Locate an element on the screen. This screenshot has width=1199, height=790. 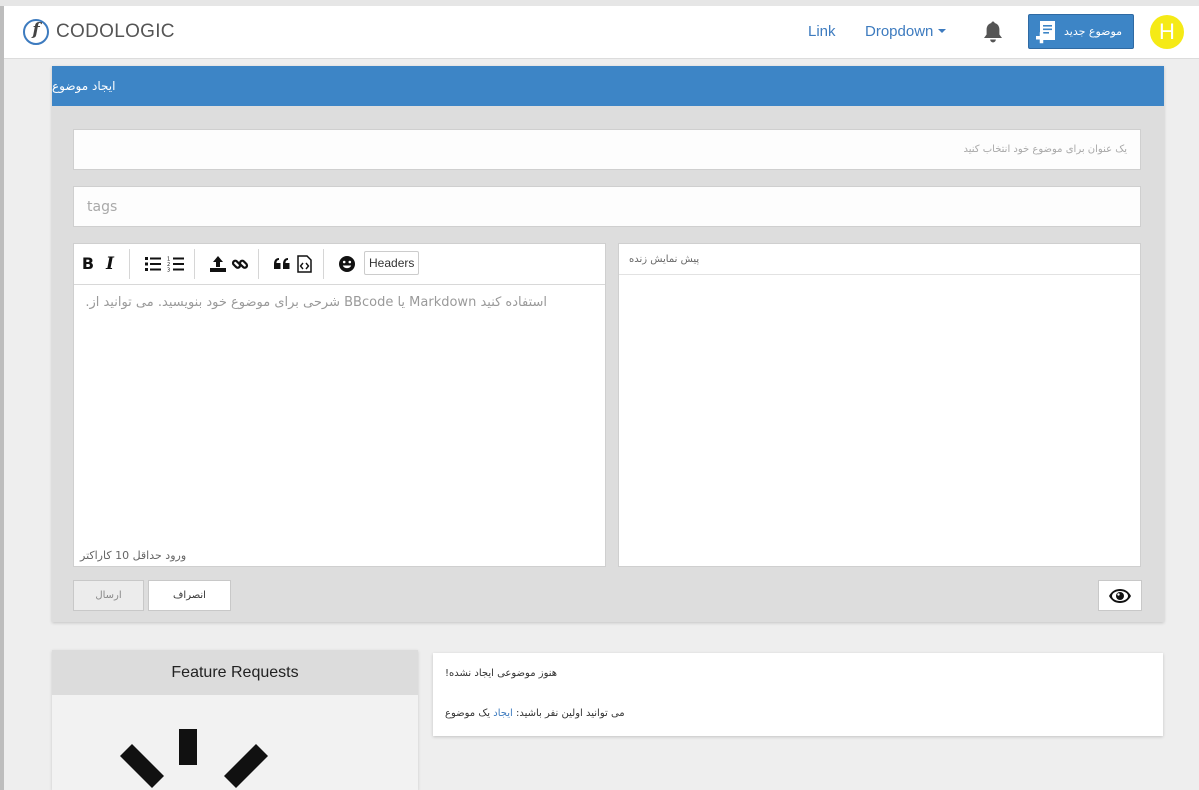
nav-dropdown-label: Dropdown is located at coordinates (899, 31).